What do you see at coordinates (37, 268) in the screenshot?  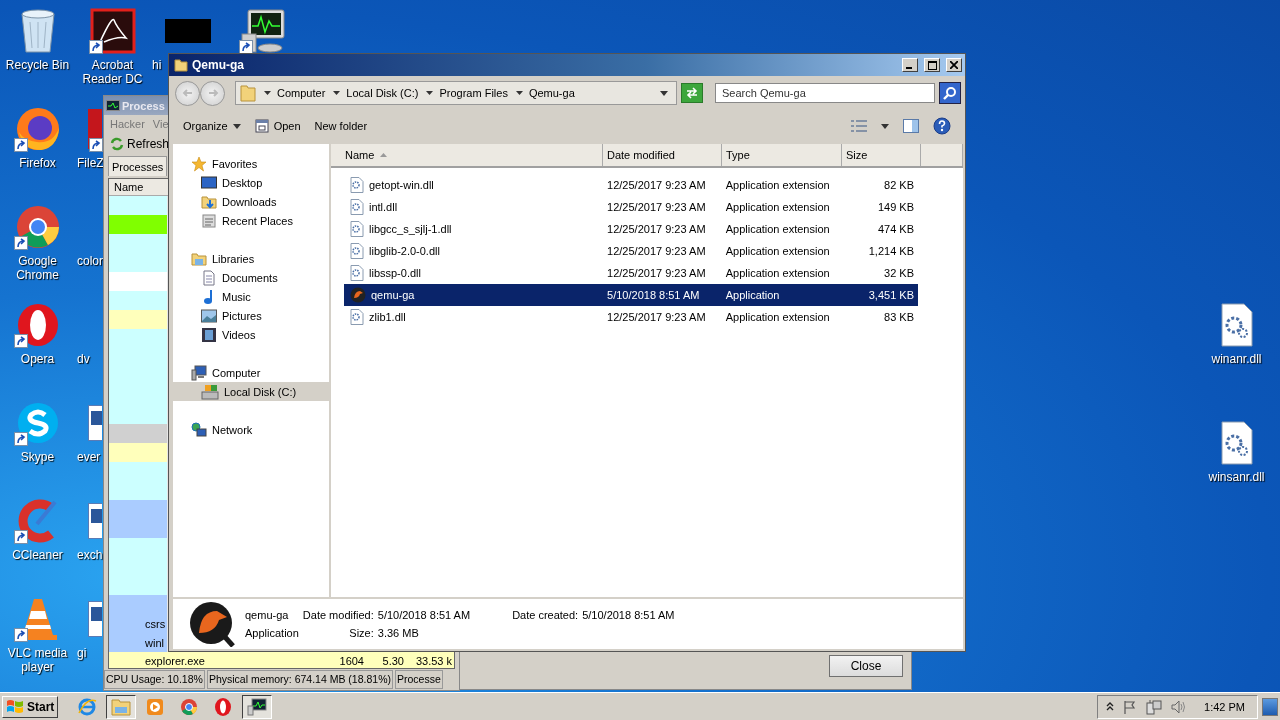 I see `desktop-icon-label: Google Chrome` at bounding box center [37, 268].